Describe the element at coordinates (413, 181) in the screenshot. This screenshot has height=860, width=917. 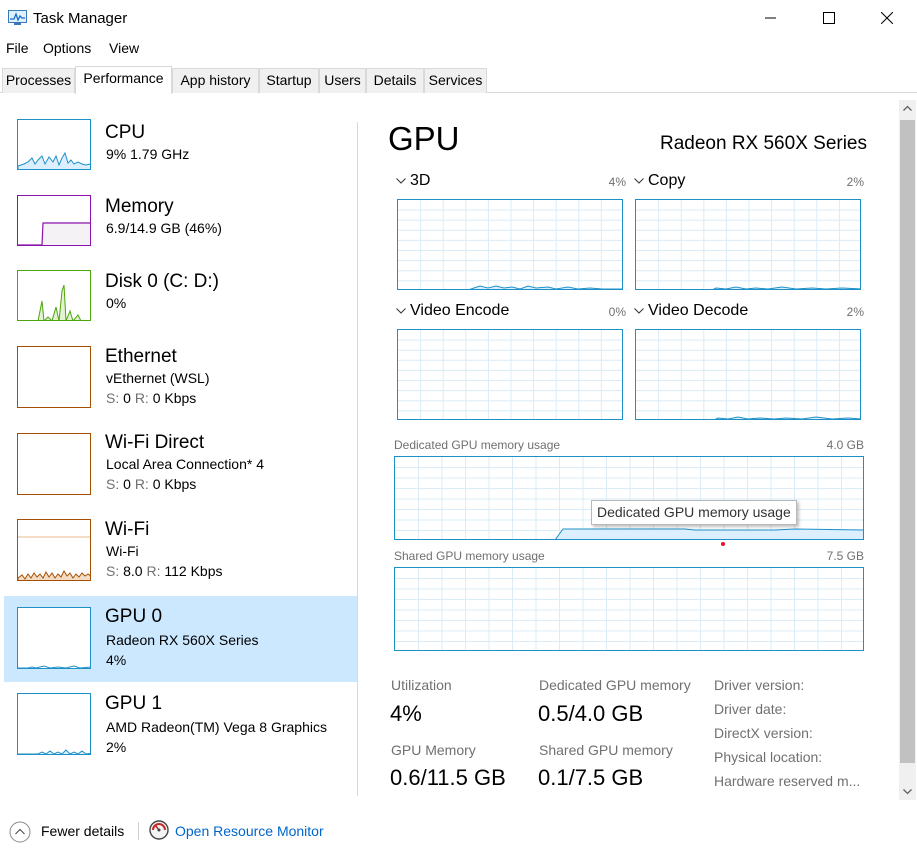
I see `engine-selector-3d: 3D` at that location.